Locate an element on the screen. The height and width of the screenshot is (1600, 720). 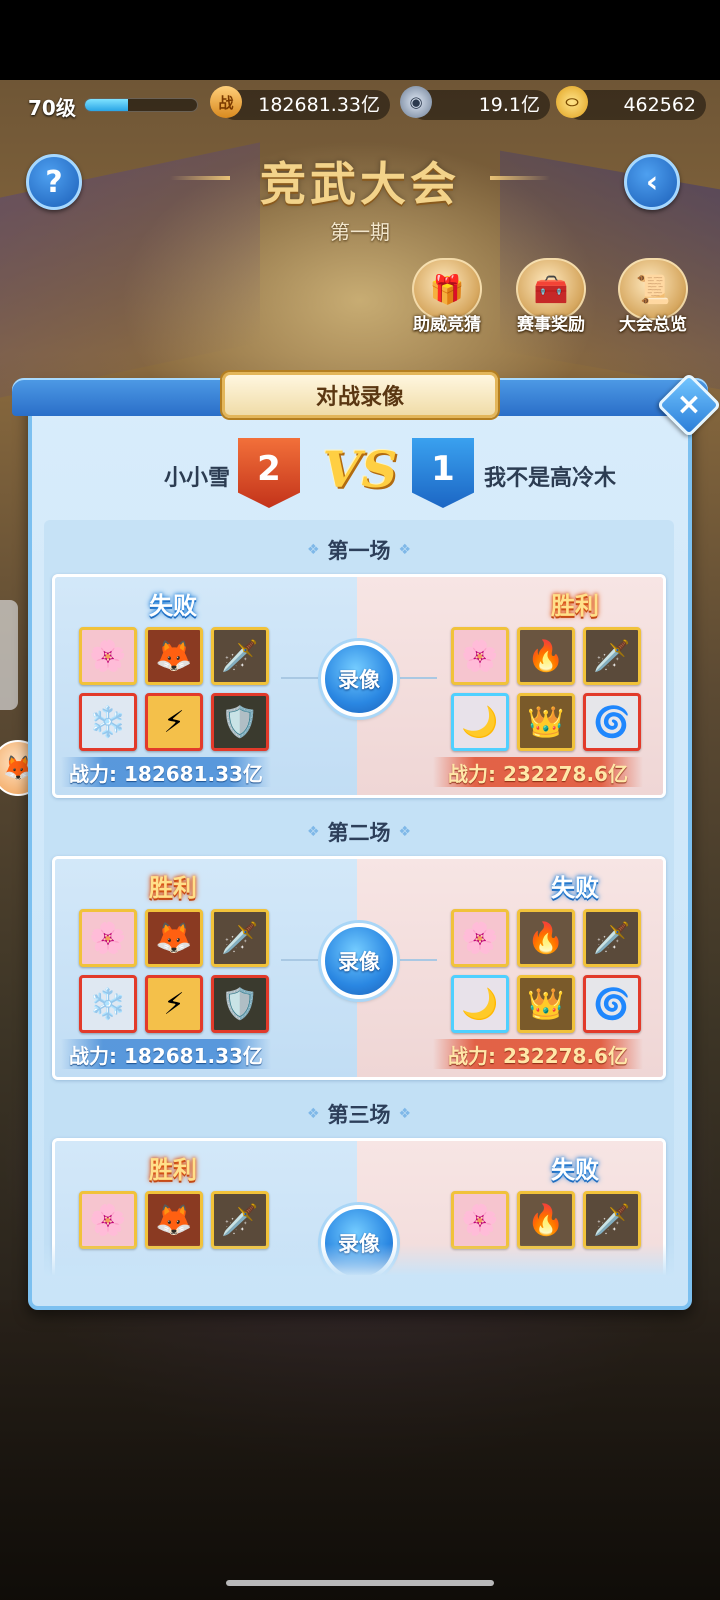
close-icon: × is located at coordinates (689, 404).